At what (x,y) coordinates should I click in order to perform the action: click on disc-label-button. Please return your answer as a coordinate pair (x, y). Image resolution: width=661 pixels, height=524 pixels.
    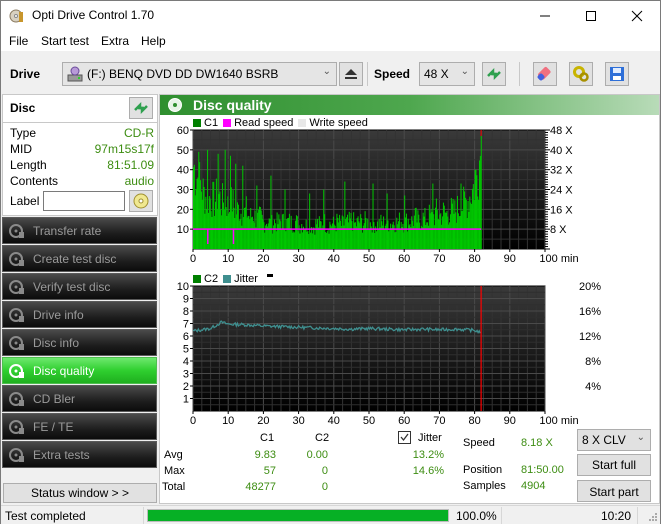
    Looking at the image, I should click on (141, 201).